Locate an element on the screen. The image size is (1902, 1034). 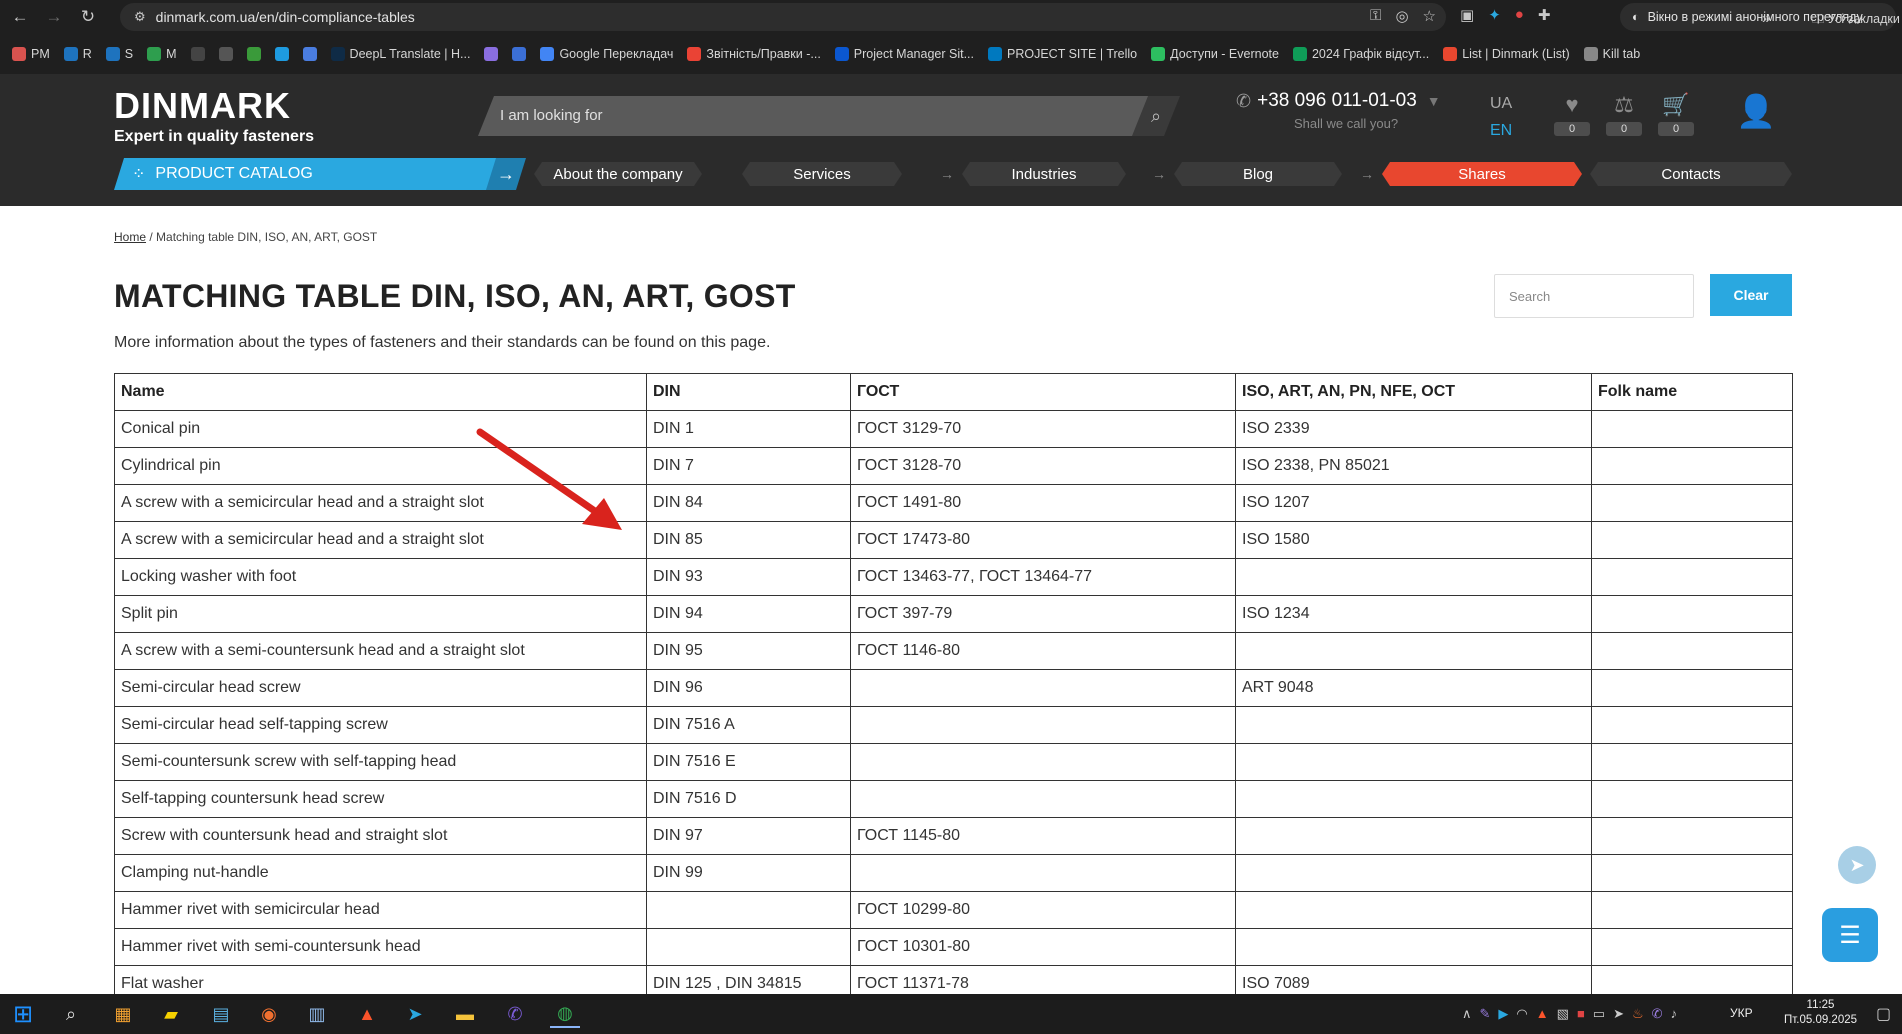
menu-contacts: Contacts is located at coordinates (1691, 174).